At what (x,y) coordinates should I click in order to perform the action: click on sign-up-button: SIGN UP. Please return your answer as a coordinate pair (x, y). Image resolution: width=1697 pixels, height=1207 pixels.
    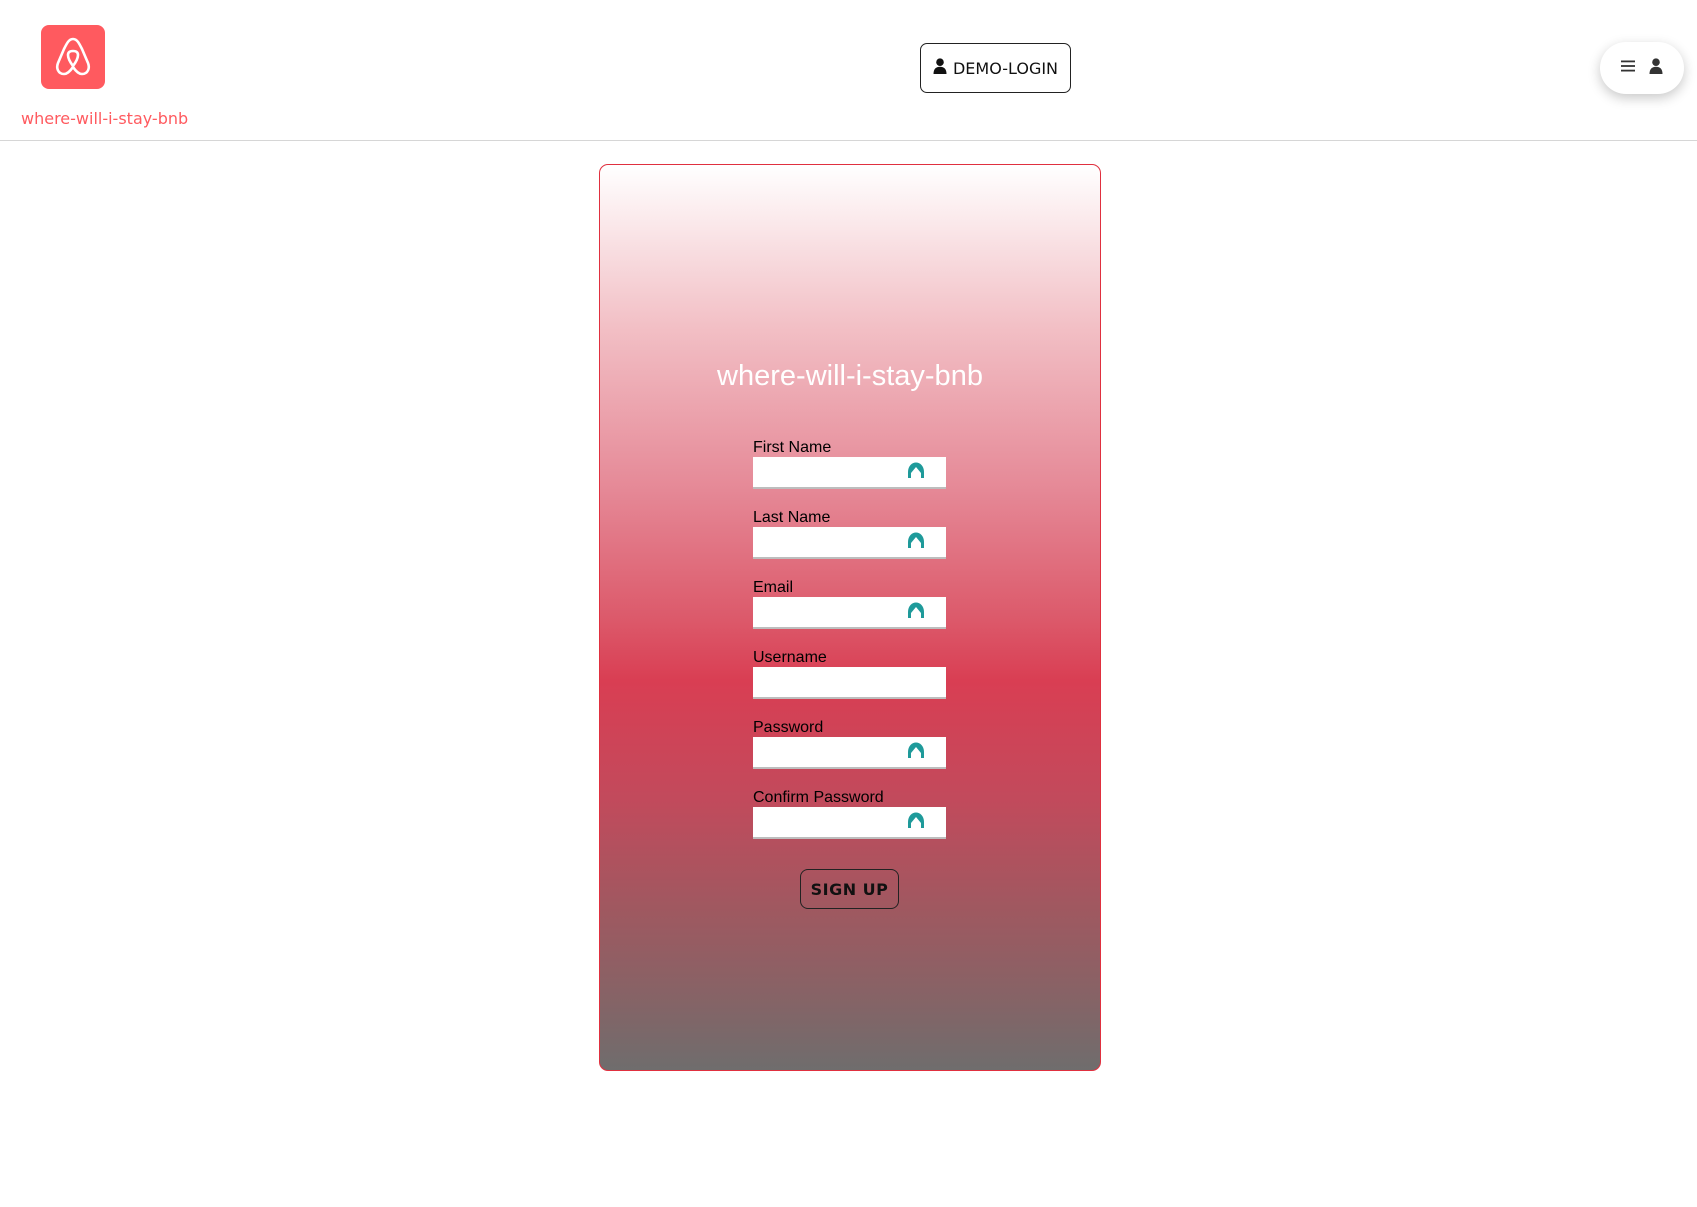
    Looking at the image, I should click on (849, 889).